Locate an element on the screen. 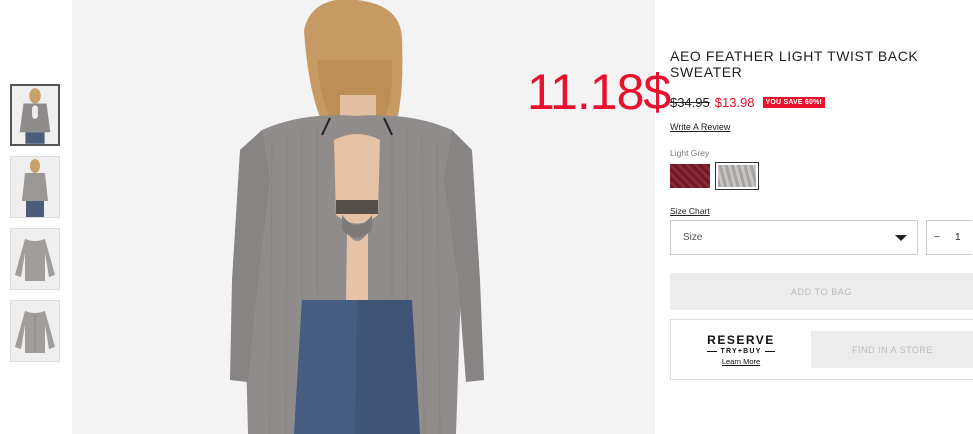 The width and height of the screenshot is (973, 434). thumbnail-list is located at coordinates (36, 228).